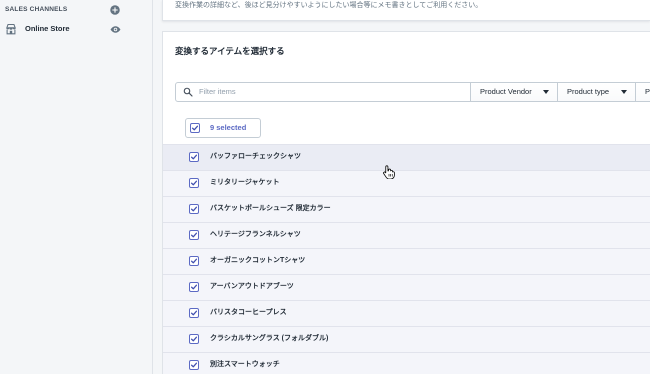 The width and height of the screenshot is (650, 374). I want to click on item-label: ミリタリージャケット, so click(245, 182).